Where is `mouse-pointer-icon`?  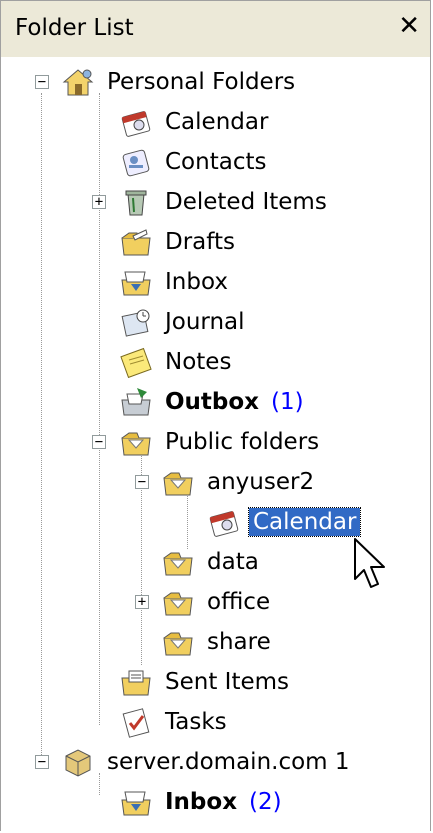 mouse-pointer-icon is located at coordinates (369, 563).